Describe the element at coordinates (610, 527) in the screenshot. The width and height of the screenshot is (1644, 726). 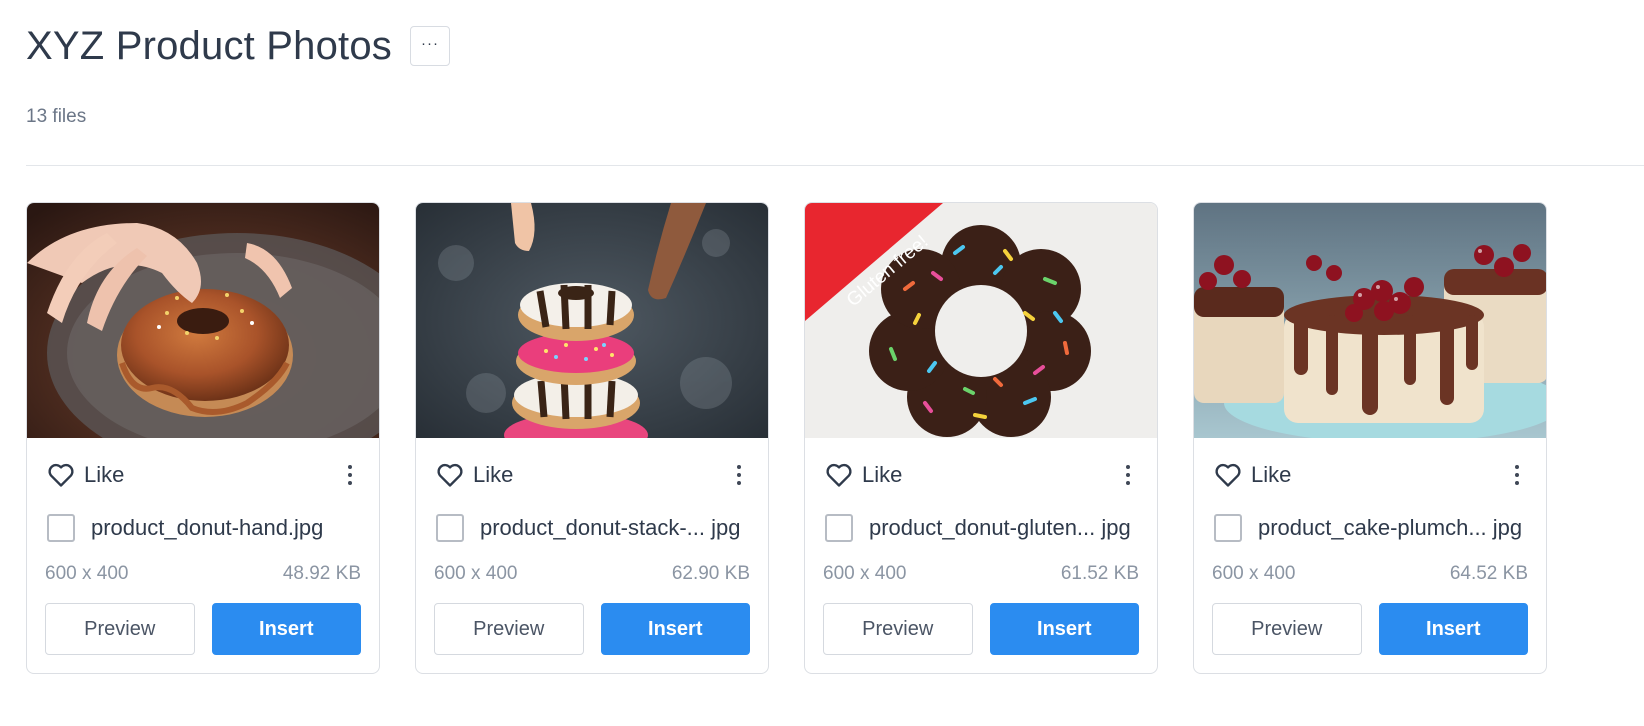
I see `file-name: product_donut-stack-... jpg` at that location.